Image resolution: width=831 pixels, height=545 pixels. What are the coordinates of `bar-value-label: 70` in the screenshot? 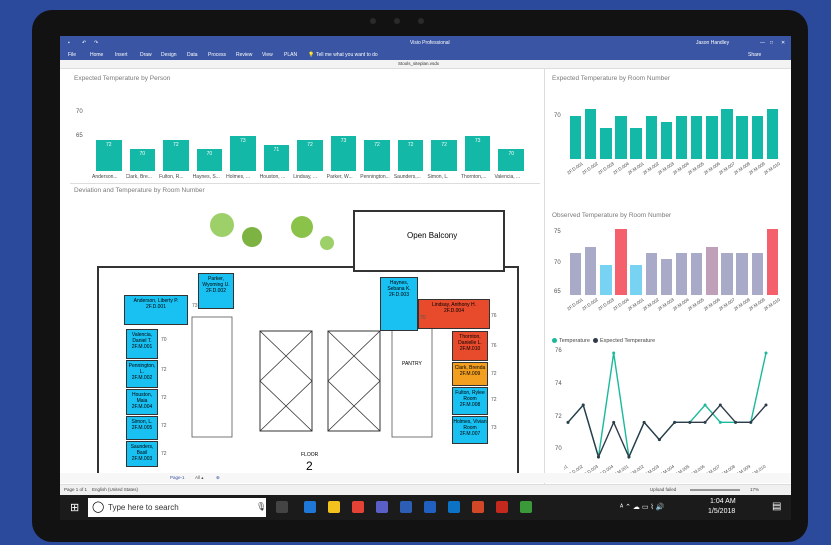 It's located at (142, 154).